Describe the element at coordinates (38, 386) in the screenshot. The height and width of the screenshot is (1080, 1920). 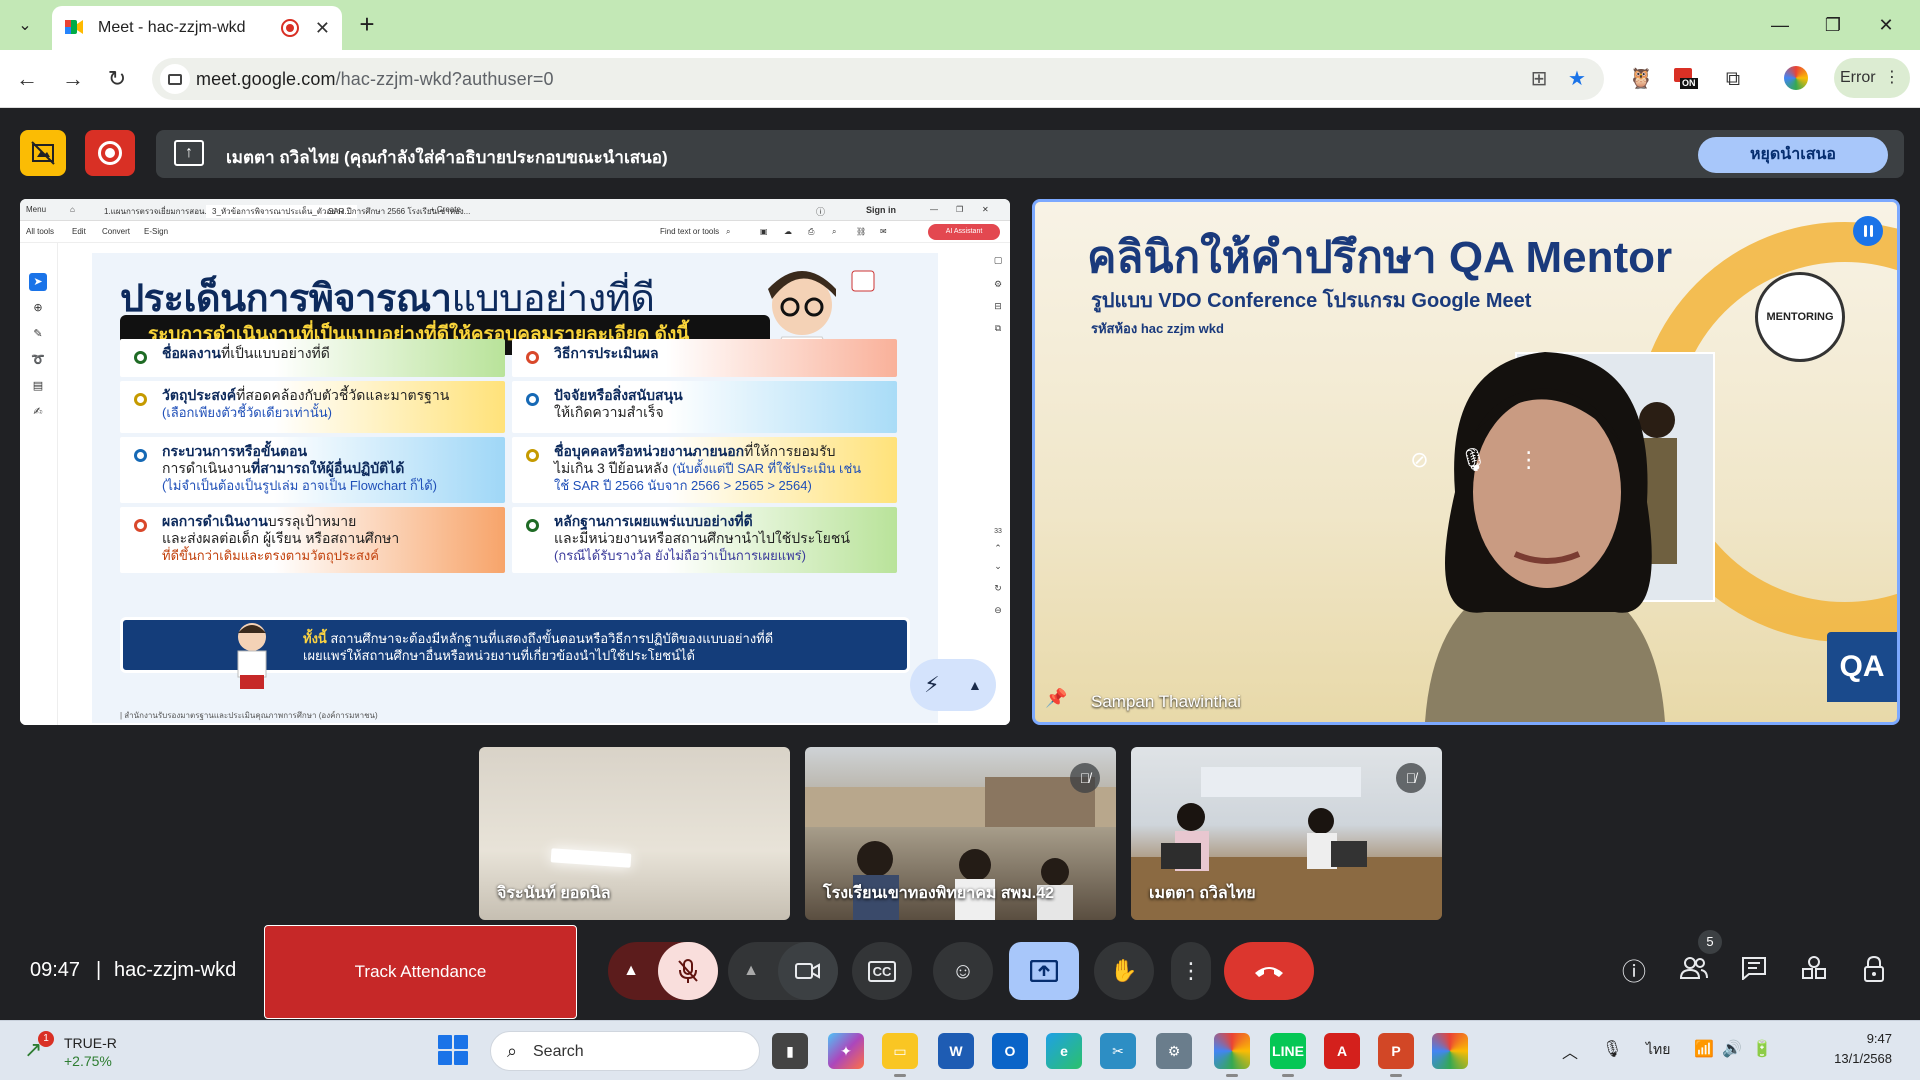
I see `text-box-icon: ▤` at that location.